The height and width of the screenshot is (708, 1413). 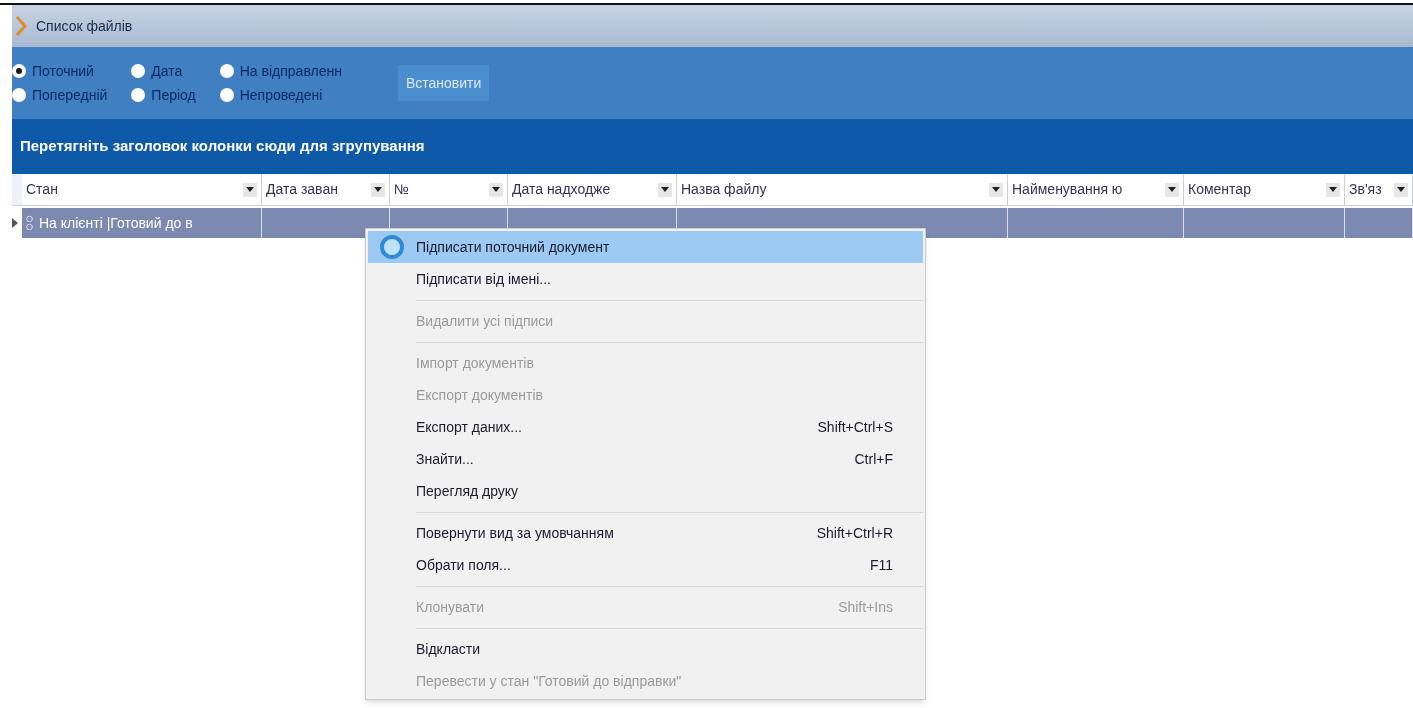 I want to click on radio-label: На відправленн, so click(x=290, y=71).